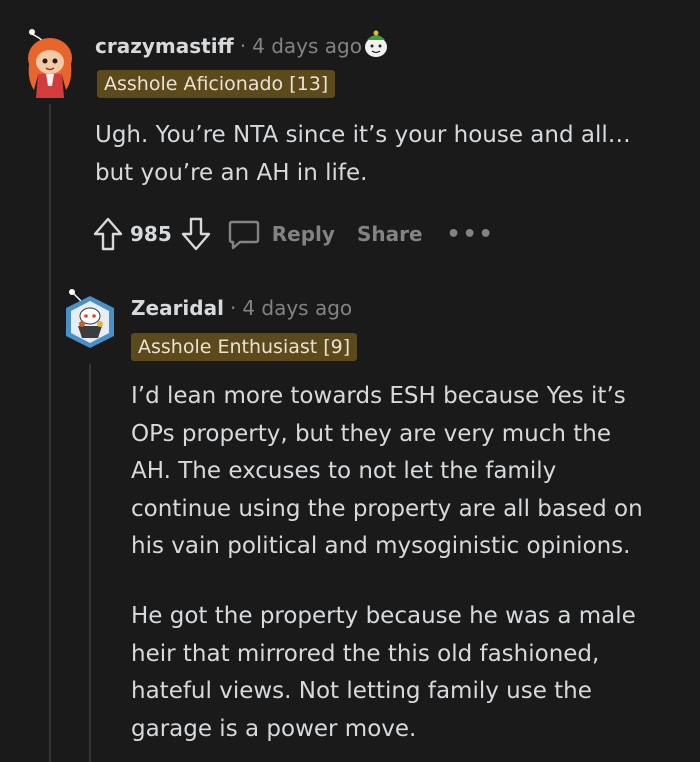 Image resolution: width=700 pixels, height=762 pixels. Describe the element at coordinates (243, 235) in the screenshot. I see `comment-bubble-icon` at that location.